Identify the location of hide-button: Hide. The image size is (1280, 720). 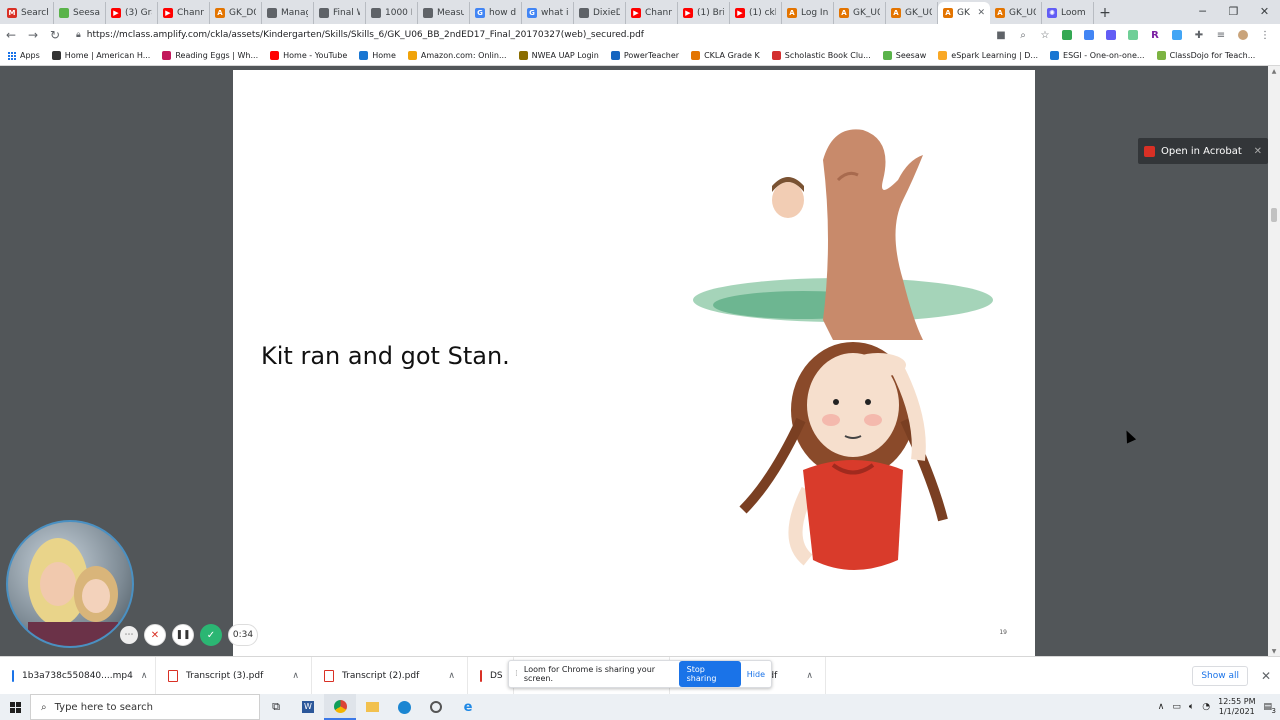
(756, 674).